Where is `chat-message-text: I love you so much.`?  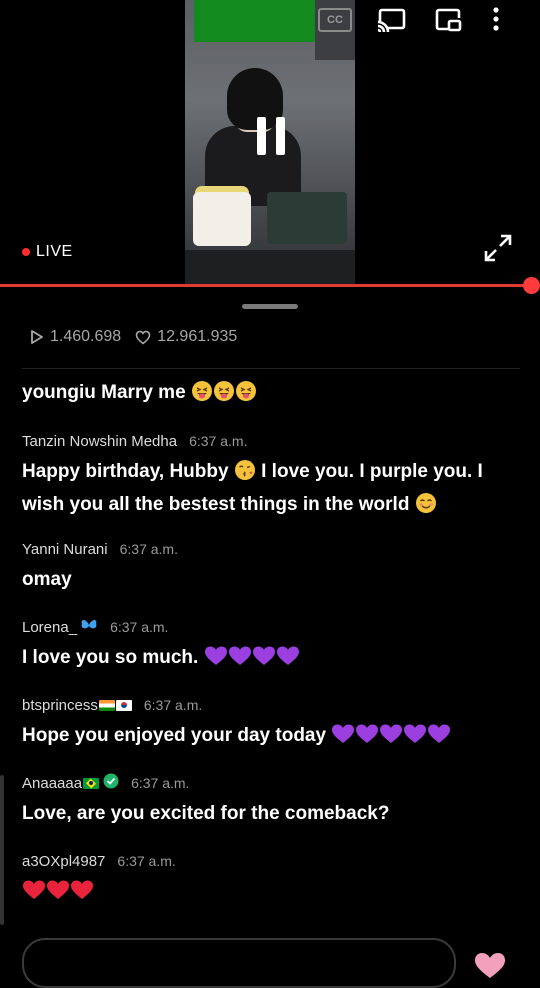 chat-message-text: I love you so much. is located at coordinates (272, 659).